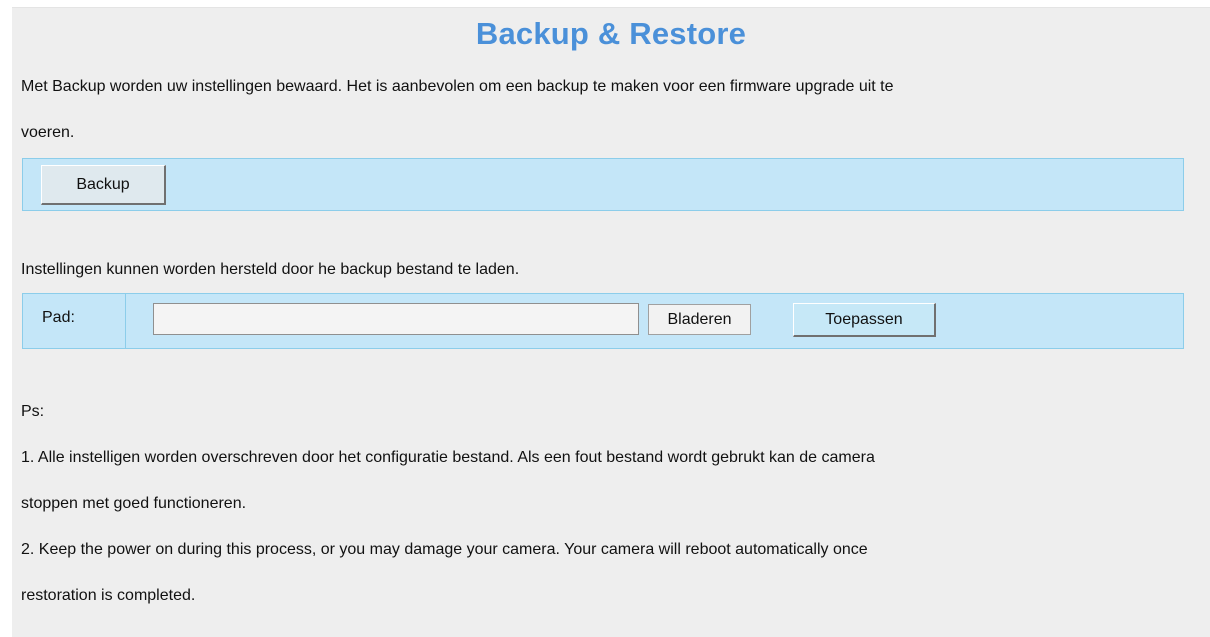  I want to click on note-2-line2: restoration is completed., so click(108, 595).